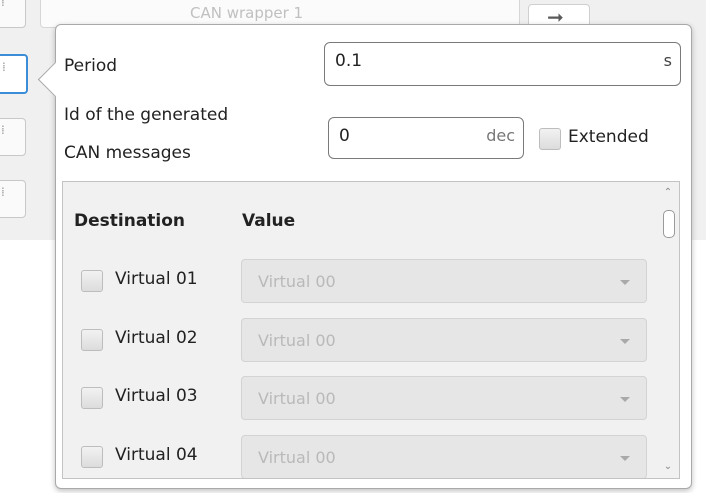  I want to click on value-select-3: Virtual 00, so click(444, 398).